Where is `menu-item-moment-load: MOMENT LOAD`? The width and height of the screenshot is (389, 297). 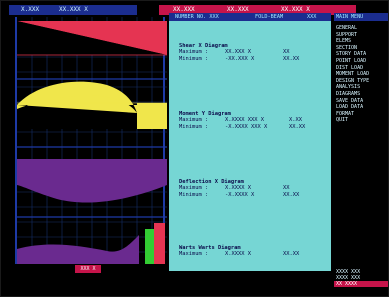
menu-item-moment-load: MOMENT LOAD is located at coordinates (361, 74).